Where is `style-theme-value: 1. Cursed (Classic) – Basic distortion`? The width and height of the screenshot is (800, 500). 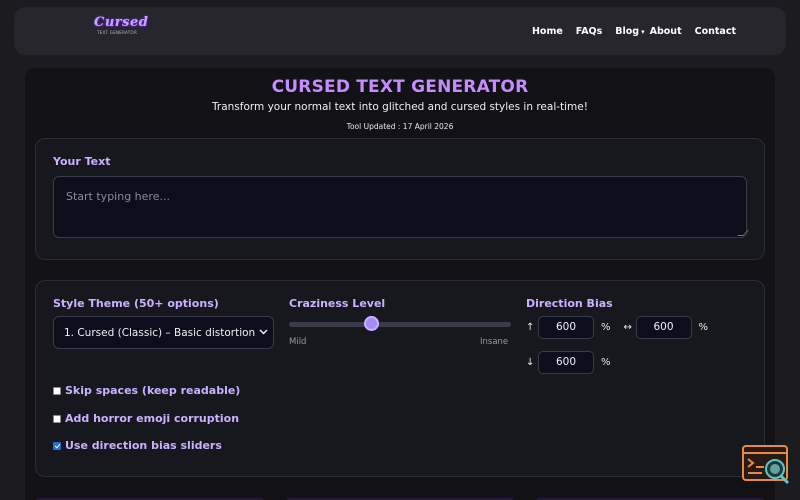
style-theme-value: 1. Cursed (Classic) – Basic distortion is located at coordinates (160, 332).